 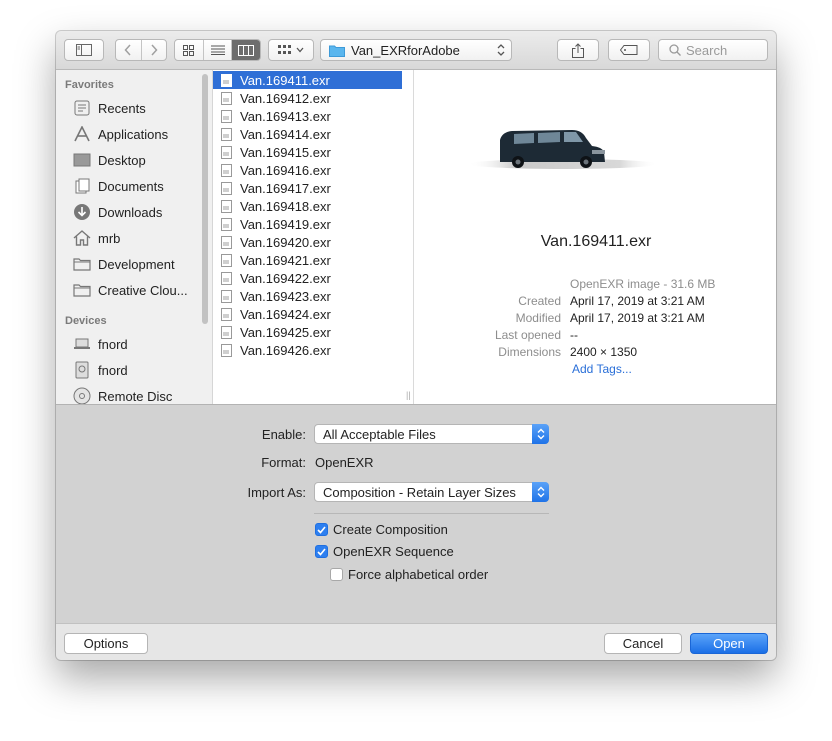 I want to click on sidebar-item-label: Development, so click(x=136, y=264).